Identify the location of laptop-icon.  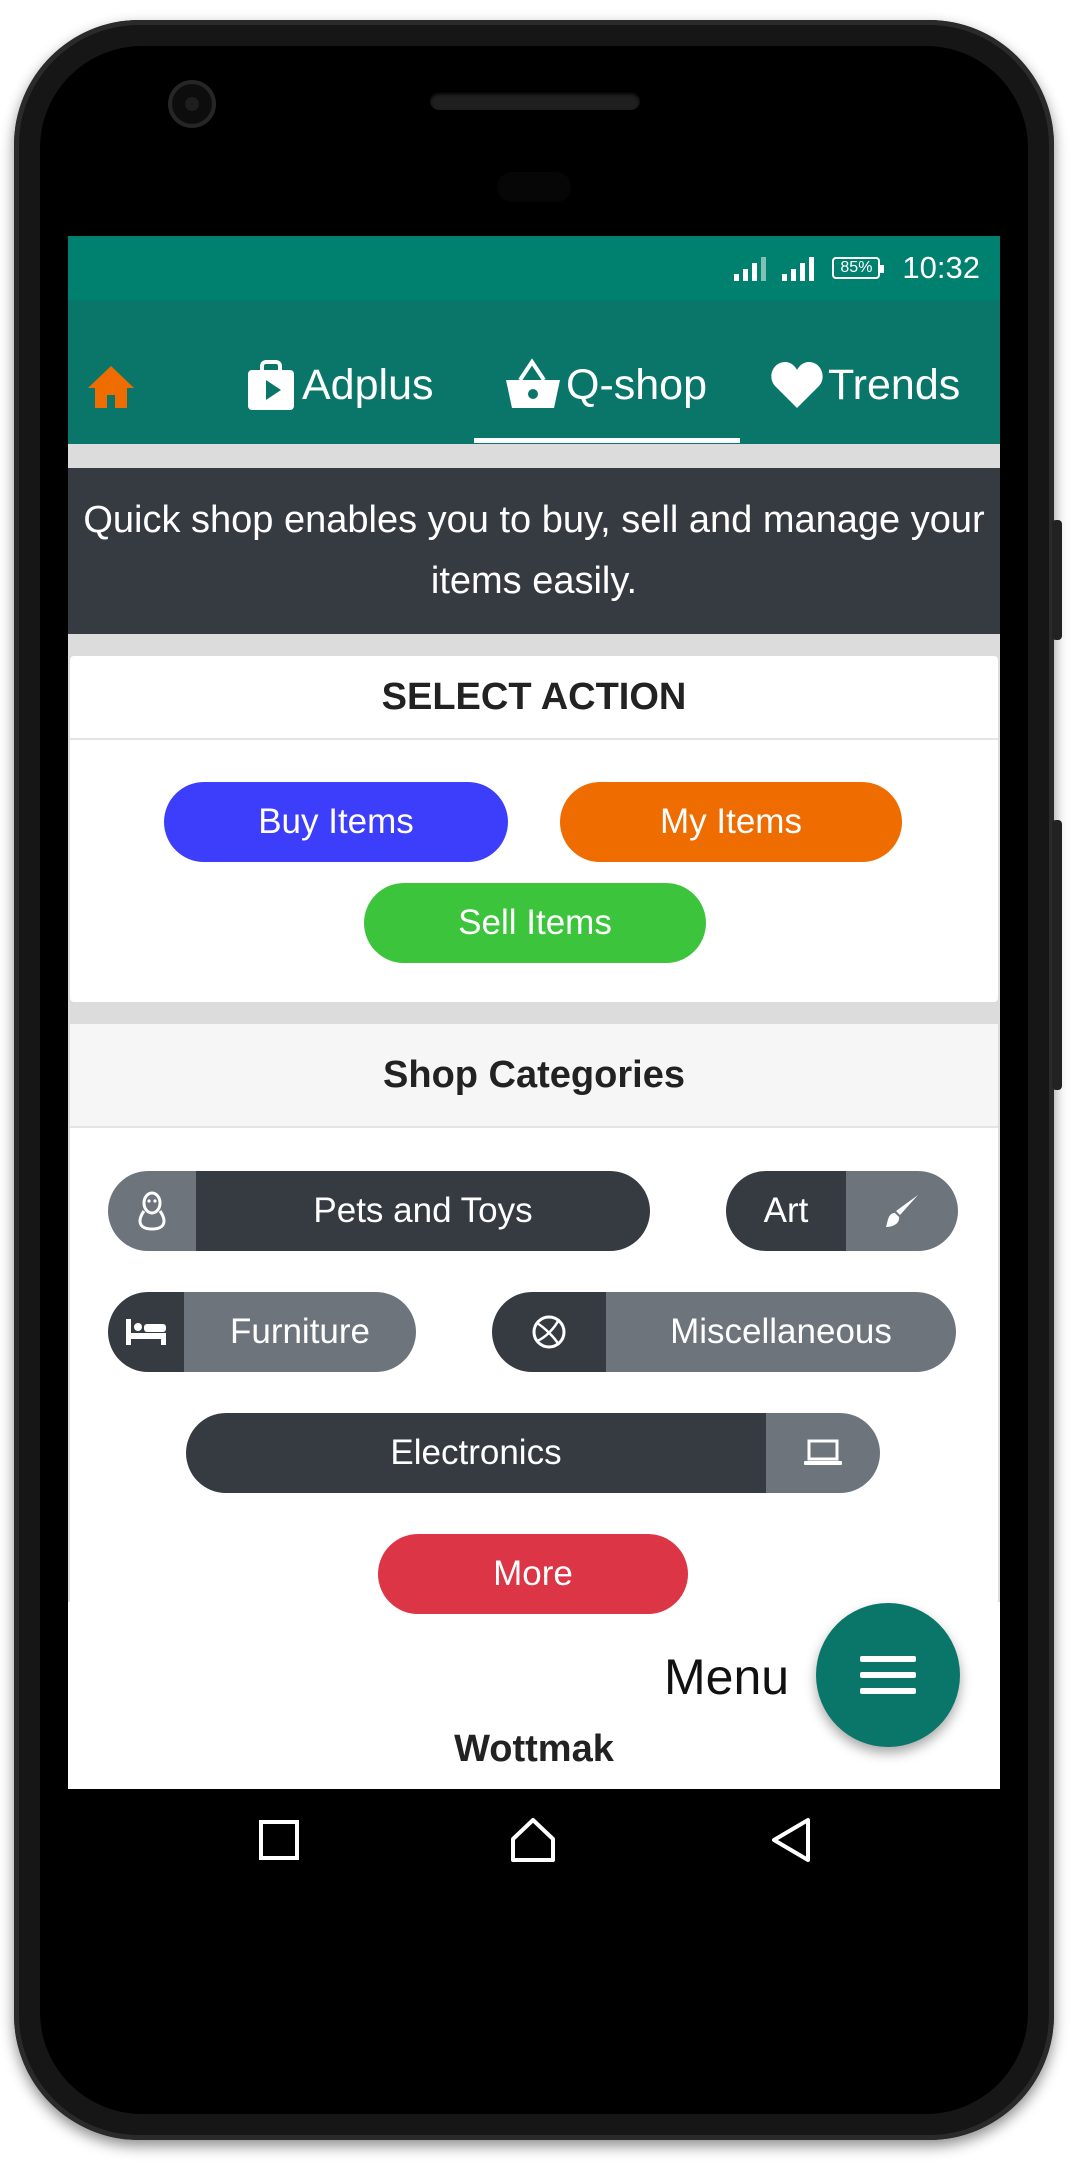
(823, 1452).